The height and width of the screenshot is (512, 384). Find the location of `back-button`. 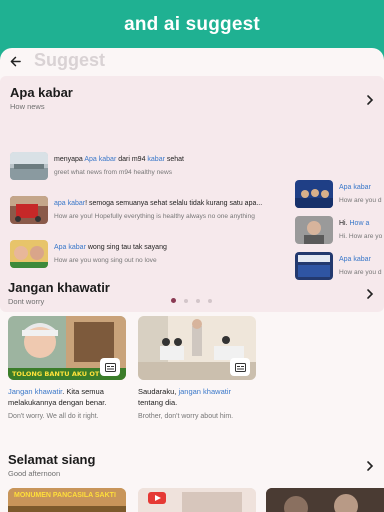

back-button is located at coordinates (15, 61).